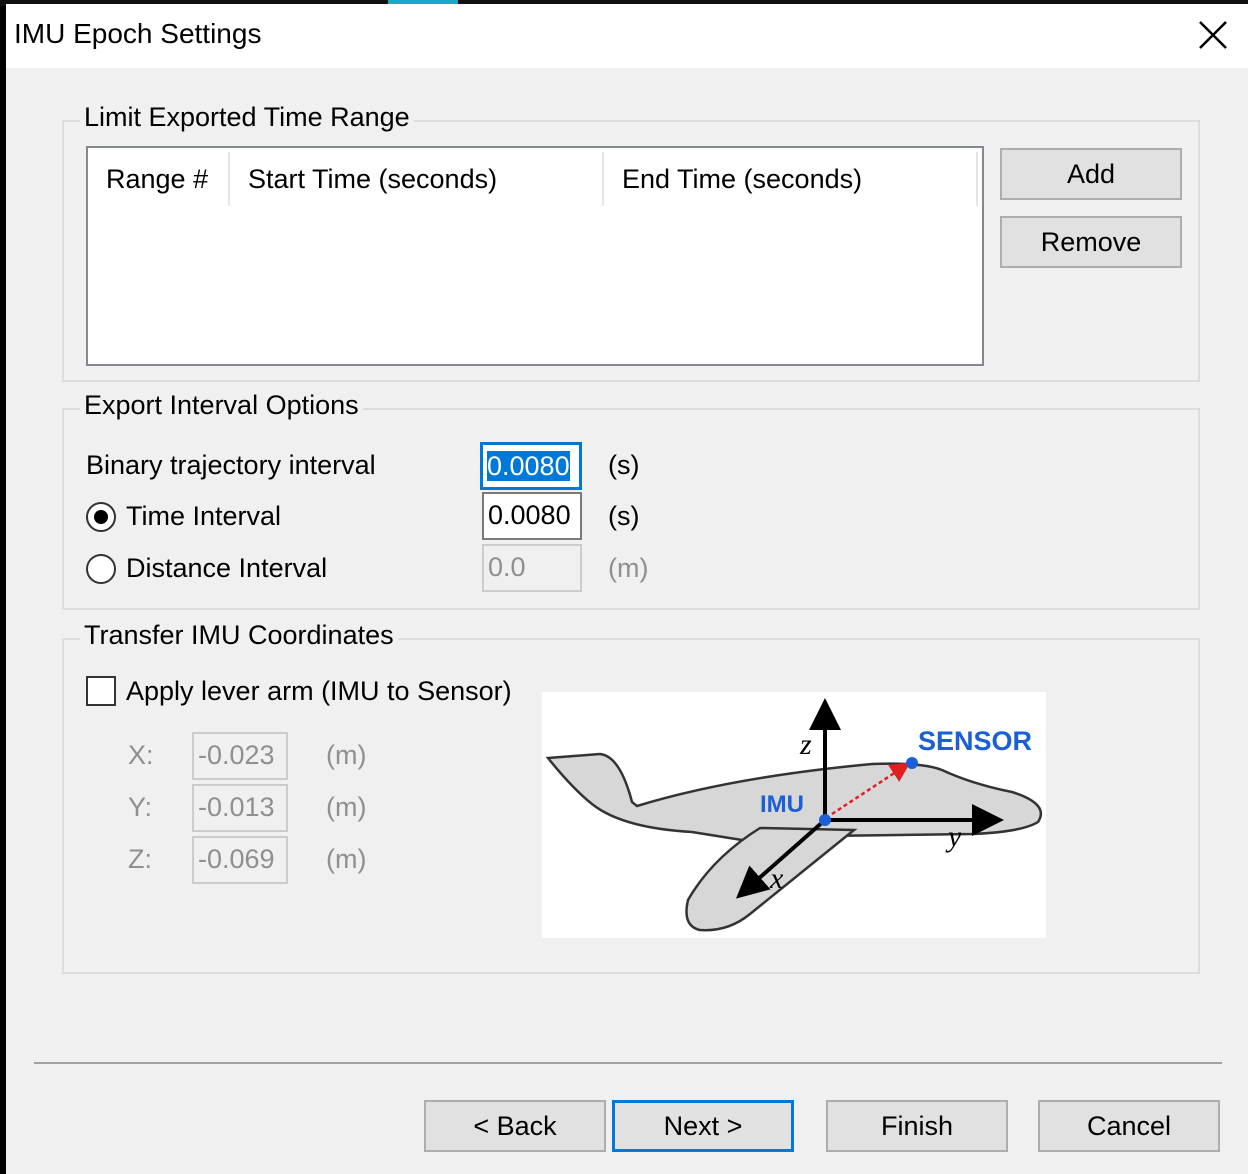 The height and width of the screenshot is (1174, 1248). Describe the element at coordinates (141, 755) in the screenshot. I see `x-label: X:` at that location.